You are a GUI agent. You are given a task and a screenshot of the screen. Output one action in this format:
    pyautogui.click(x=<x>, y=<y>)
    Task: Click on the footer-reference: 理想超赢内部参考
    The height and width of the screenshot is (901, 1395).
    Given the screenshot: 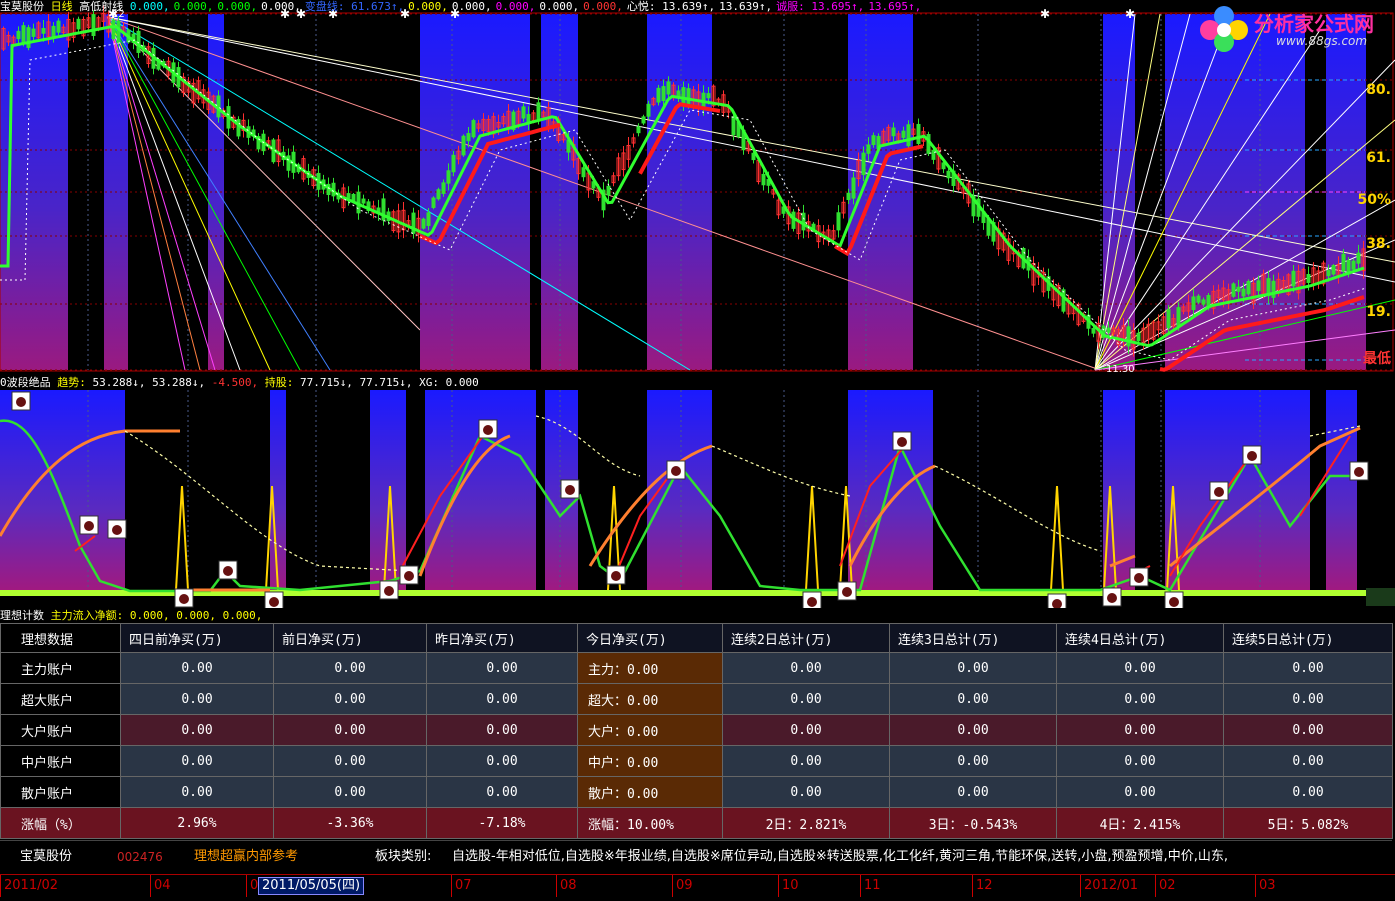 What is the action you would take?
    pyautogui.click(x=246, y=856)
    